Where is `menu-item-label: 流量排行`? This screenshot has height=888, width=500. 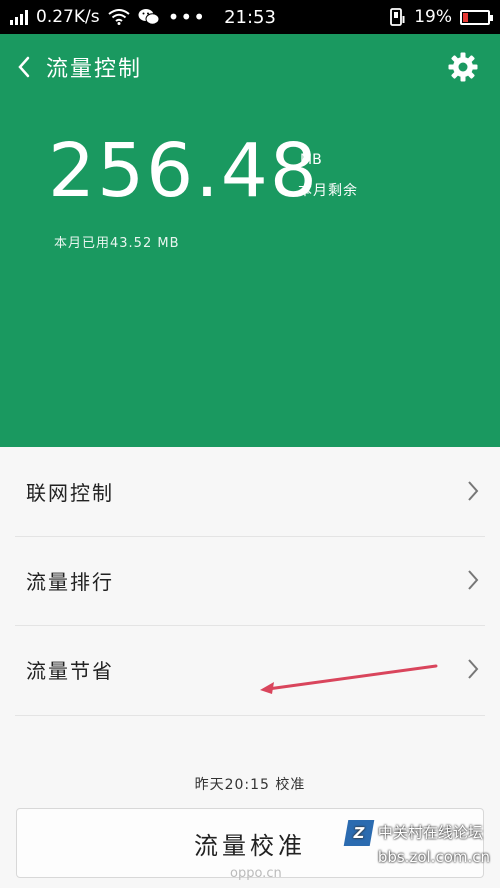 menu-item-label: 流量排行 is located at coordinates (70, 582).